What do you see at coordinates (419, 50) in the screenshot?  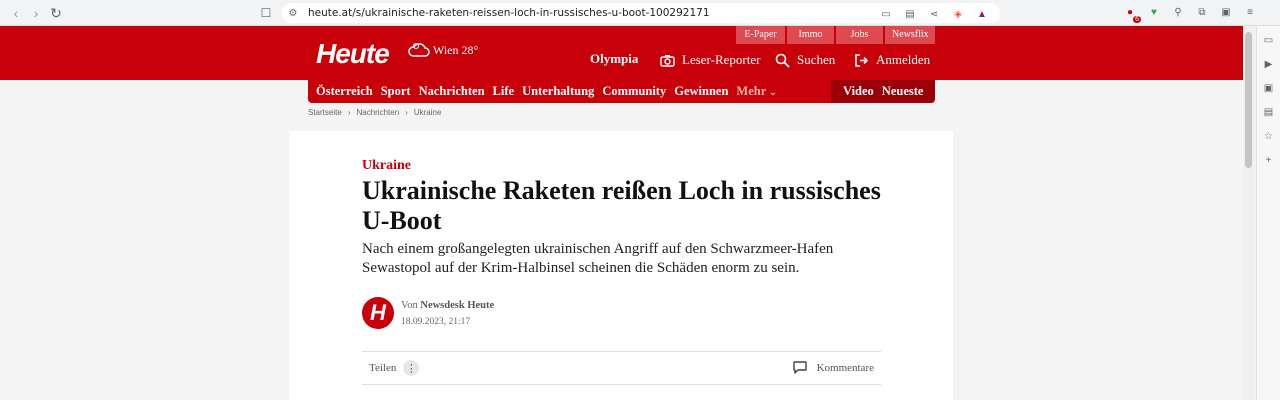 I see `cloud-icon` at bounding box center [419, 50].